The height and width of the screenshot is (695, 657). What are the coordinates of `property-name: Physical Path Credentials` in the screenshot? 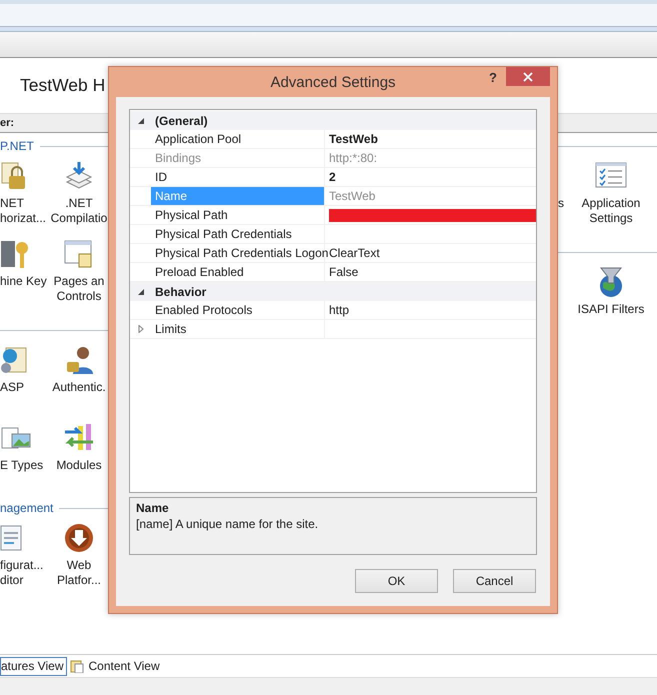 It's located at (238, 234).